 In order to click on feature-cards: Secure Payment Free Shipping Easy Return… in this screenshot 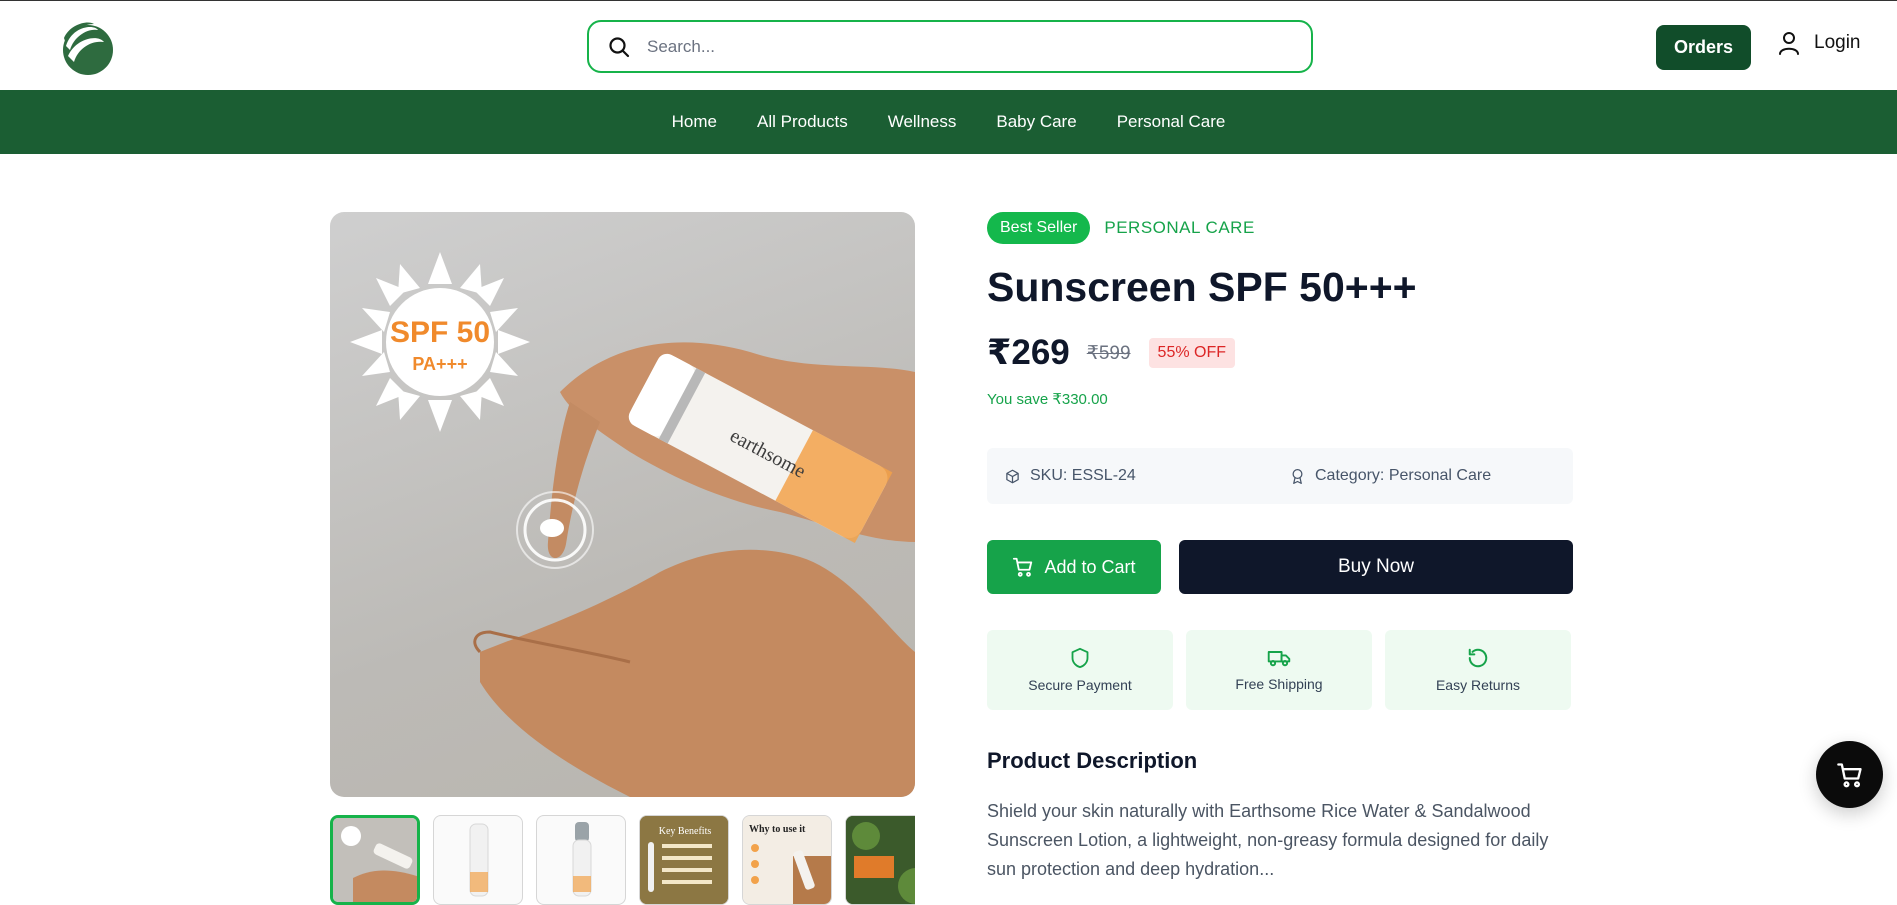, I will do `click(1280, 670)`.